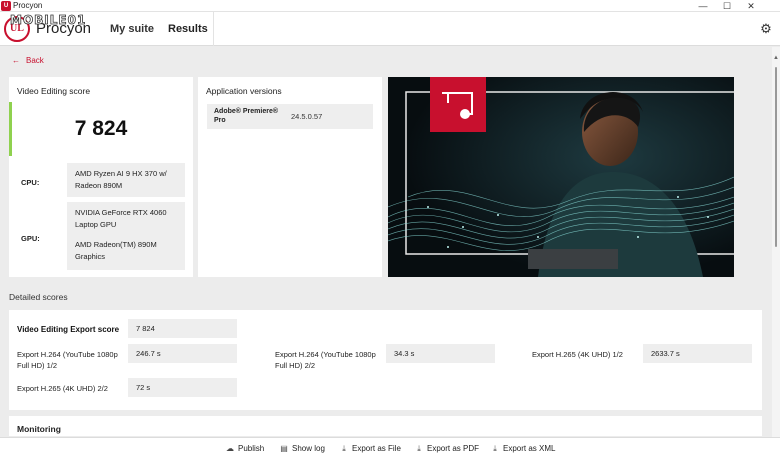  I want to click on cpu-label: CPU:, so click(30, 182).